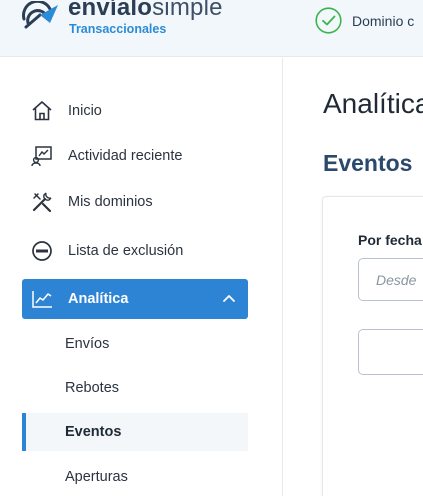 This screenshot has height=496, width=423. What do you see at coordinates (126, 251) in the screenshot?
I see `sidebar-item-label: Lista de exclusión` at bounding box center [126, 251].